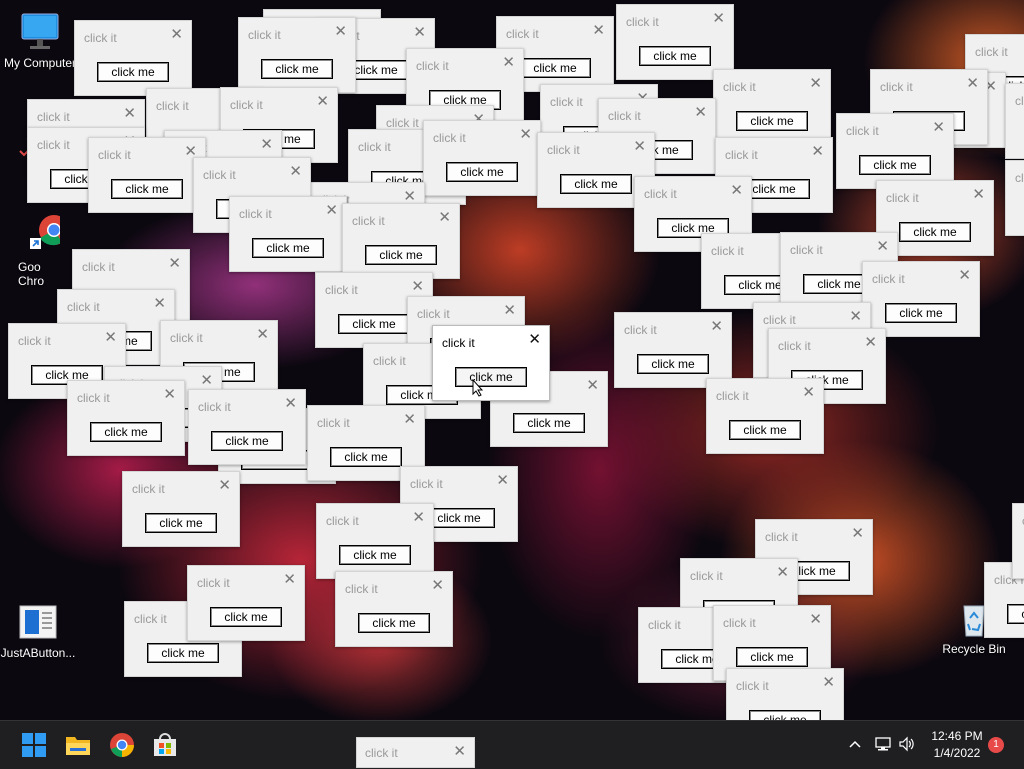 Image resolution: width=1024 pixels, height=769 pixels. I want to click on chevron-up-icon, so click(855, 745).